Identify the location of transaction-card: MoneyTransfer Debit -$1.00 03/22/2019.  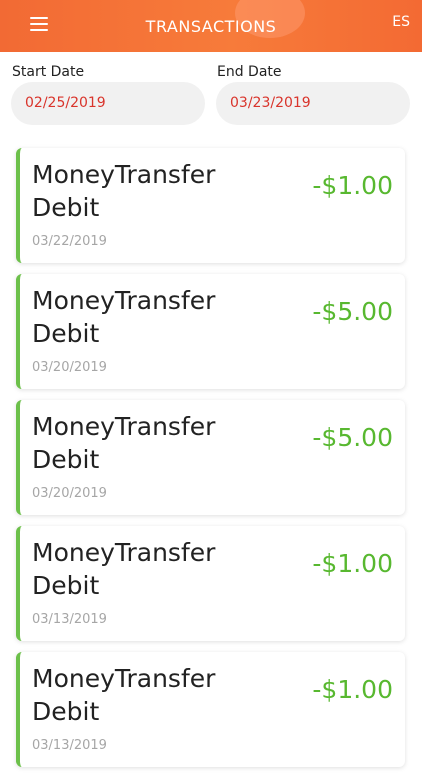
(210, 205).